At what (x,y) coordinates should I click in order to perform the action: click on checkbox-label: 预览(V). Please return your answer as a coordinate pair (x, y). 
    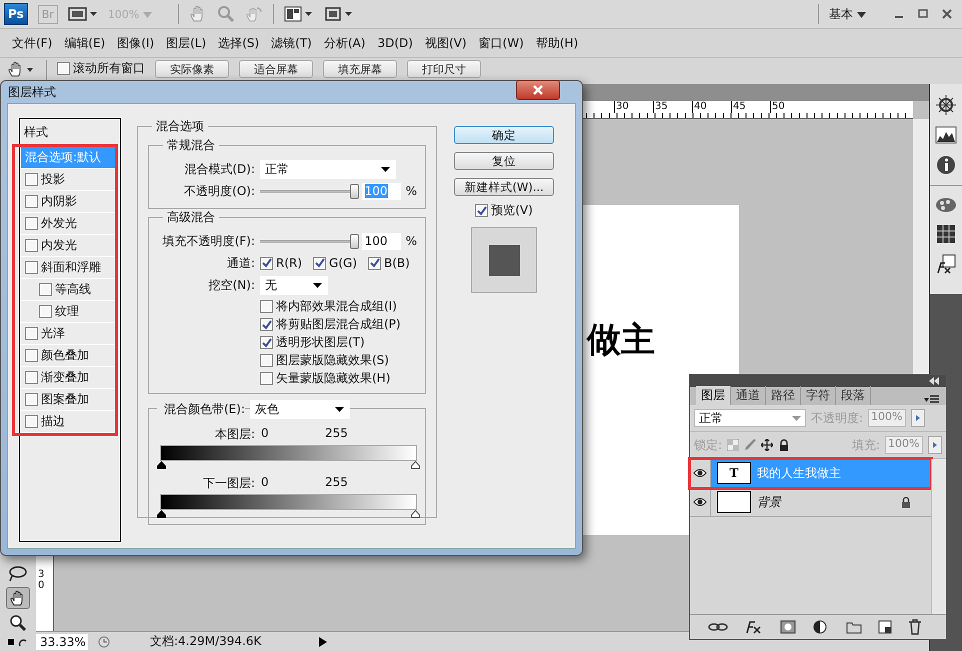
    Looking at the image, I should click on (512, 210).